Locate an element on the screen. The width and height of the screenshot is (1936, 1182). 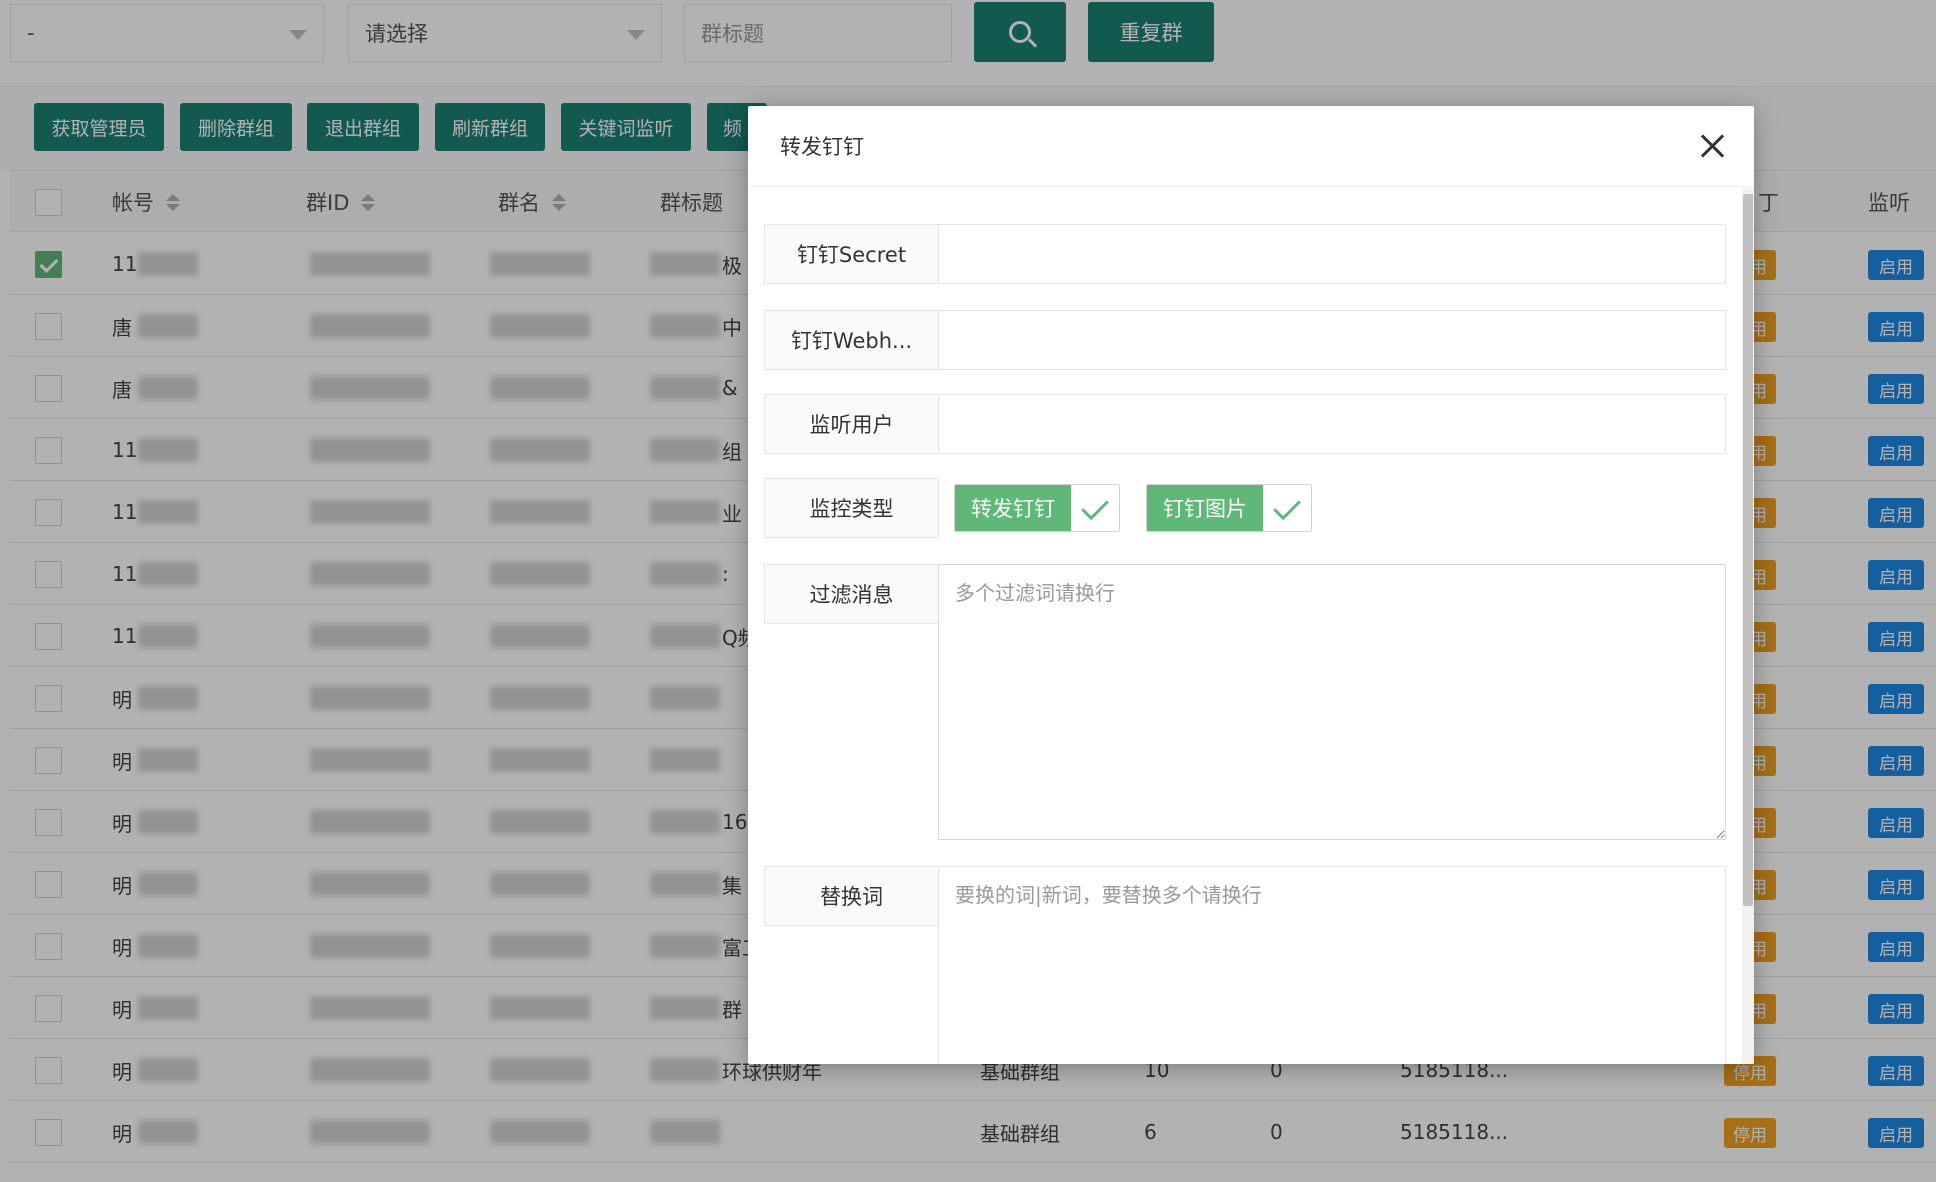
checkbox-dingtalk-image: 钉钉图片 is located at coordinates (1229, 508).